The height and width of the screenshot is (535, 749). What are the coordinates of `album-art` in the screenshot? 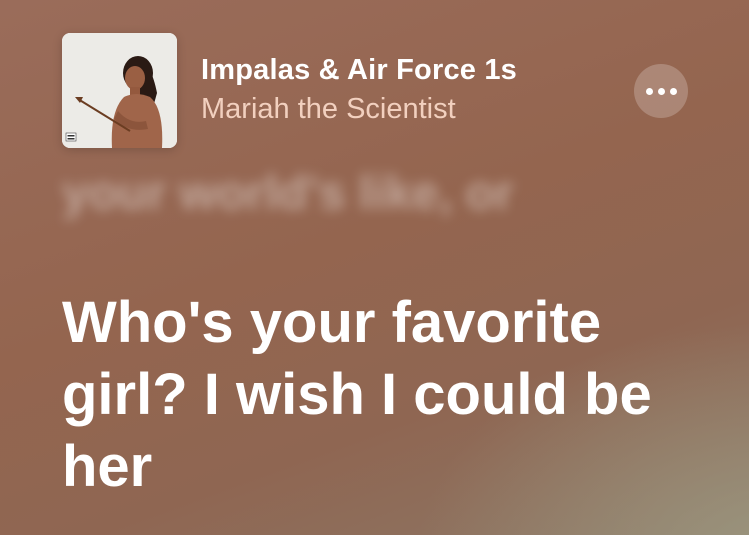 It's located at (119, 90).